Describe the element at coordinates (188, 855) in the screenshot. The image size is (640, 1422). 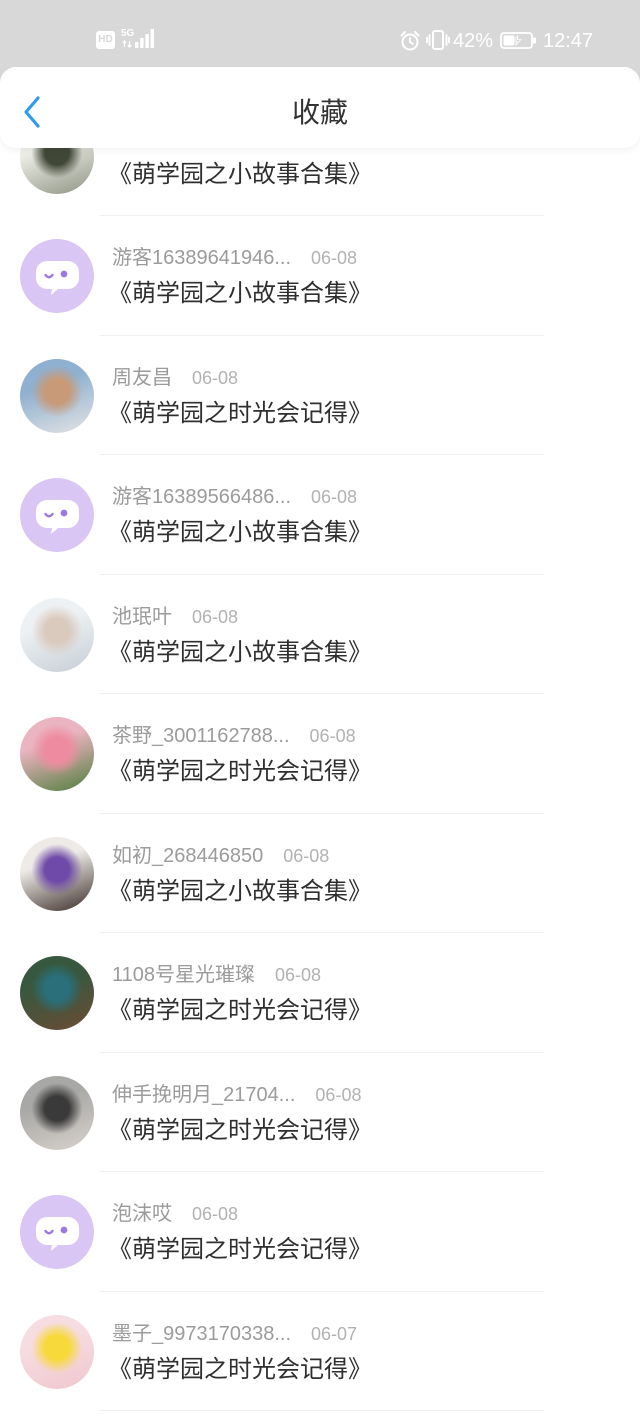
I see `user-name: 如初_268446850` at that location.